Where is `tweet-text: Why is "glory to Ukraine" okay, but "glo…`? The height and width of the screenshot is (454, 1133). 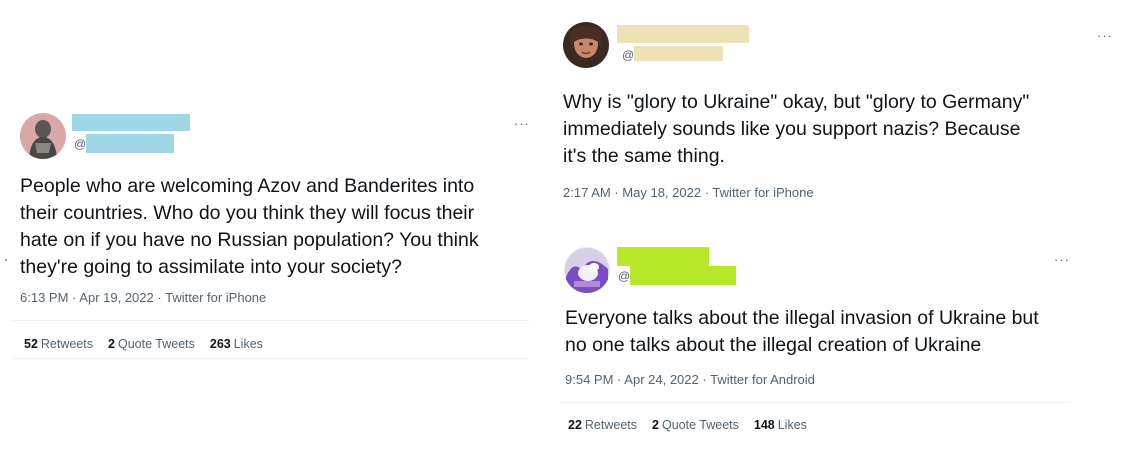 tweet-text: Why is "glory to Ukraine" okay, but "glo… is located at coordinates (796, 129).